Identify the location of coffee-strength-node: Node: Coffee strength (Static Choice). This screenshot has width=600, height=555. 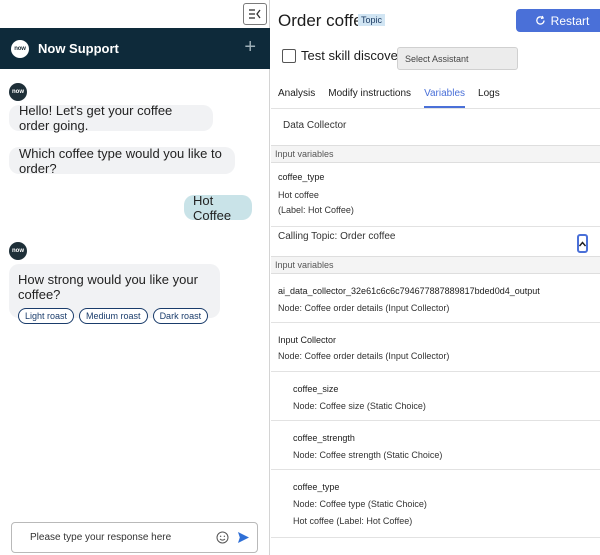
(368, 455).